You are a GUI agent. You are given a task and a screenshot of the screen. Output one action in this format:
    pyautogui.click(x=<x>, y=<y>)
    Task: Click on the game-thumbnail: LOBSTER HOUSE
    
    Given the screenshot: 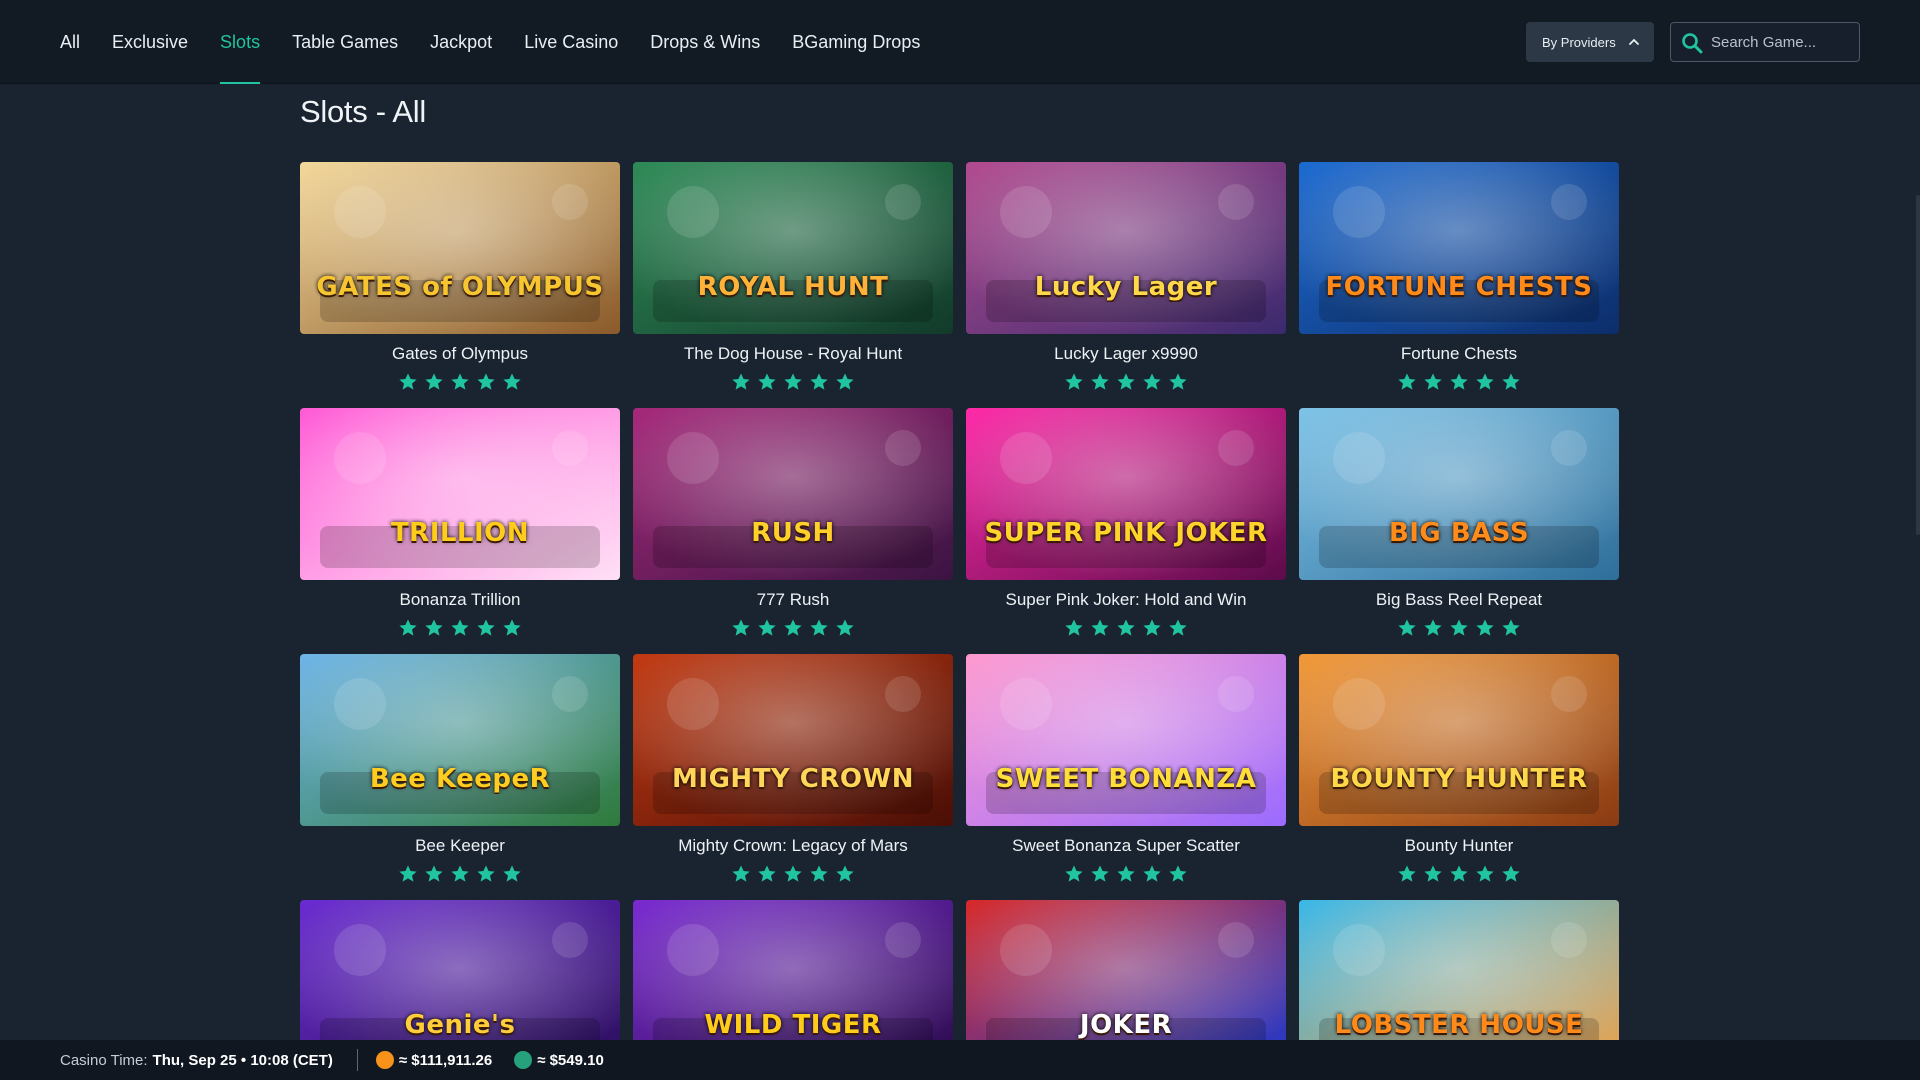 What is the action you would take?
    pyautogui.click(x=1459, y=970)
    